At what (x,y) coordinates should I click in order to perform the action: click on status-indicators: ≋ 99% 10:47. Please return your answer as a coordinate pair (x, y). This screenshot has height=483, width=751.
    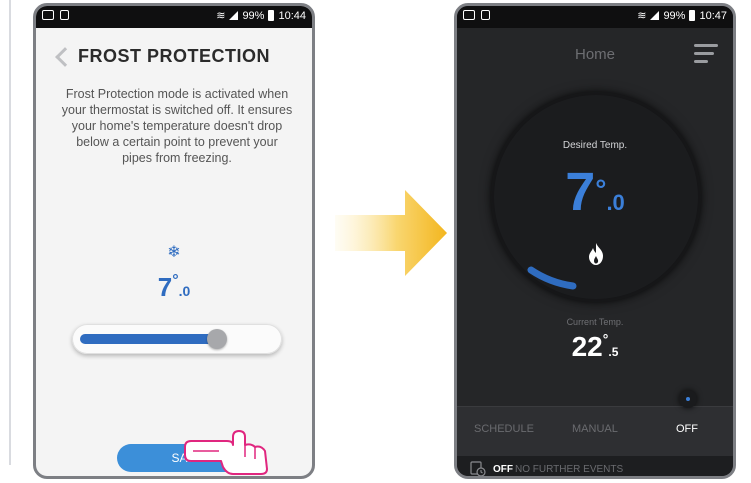
    Looking at the image, I should click on (682, 16).